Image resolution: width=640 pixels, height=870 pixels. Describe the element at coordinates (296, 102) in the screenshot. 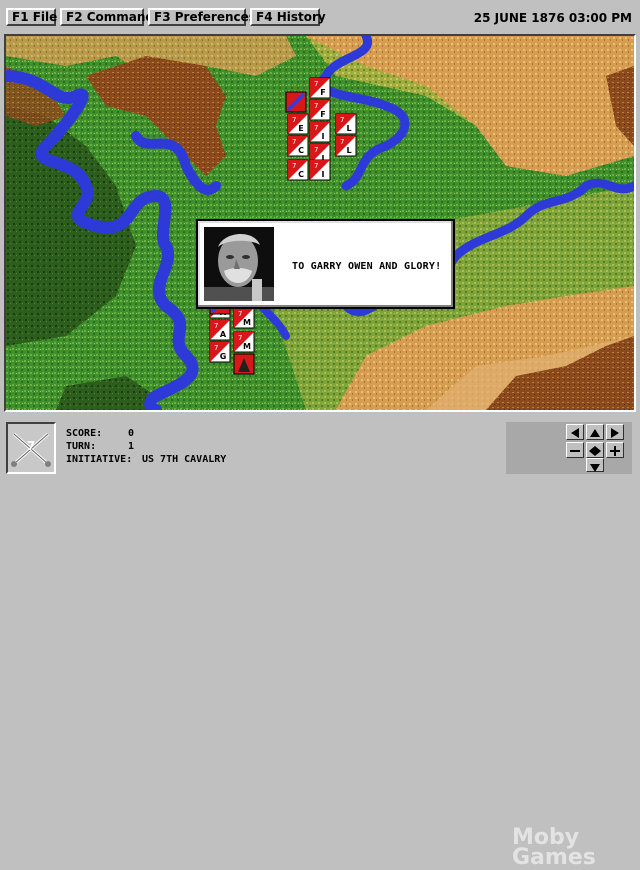

I see `north-unit-counter` at that location.